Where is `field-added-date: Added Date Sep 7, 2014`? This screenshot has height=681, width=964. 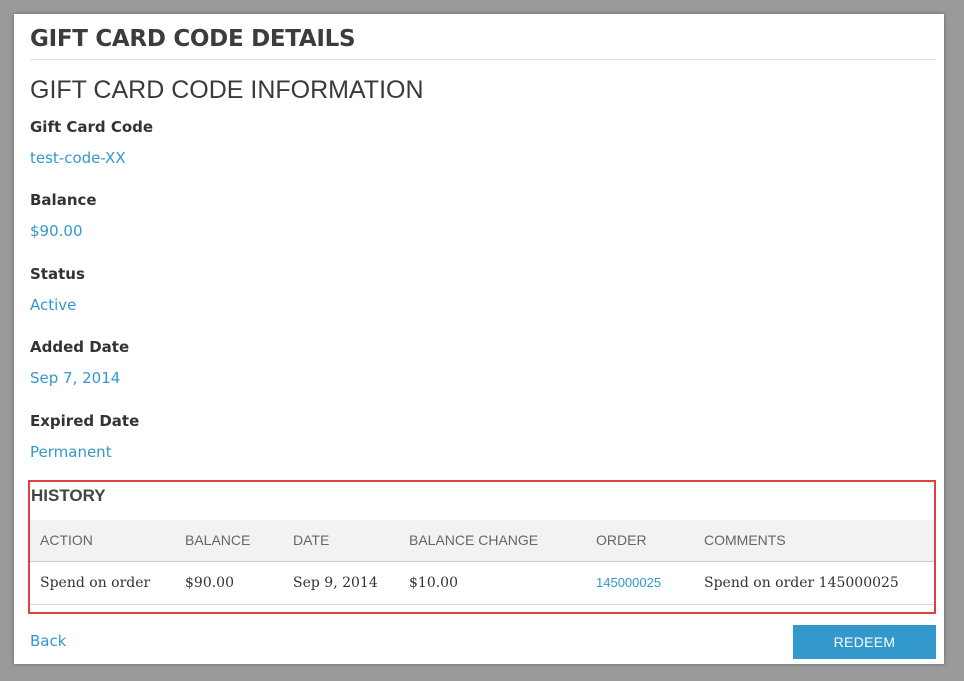
field-added-date: Added Date Sep 7, 2014 is located at coordinates (79, 362).